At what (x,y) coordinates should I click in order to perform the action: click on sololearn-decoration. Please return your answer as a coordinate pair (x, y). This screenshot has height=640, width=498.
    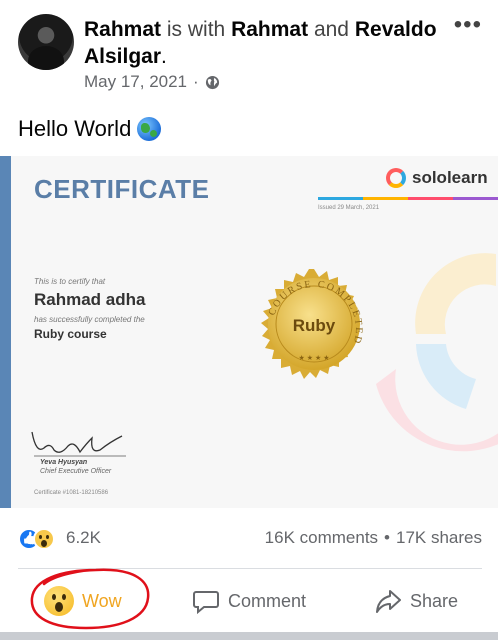
    Looking at the image, I should click on (437, 352).